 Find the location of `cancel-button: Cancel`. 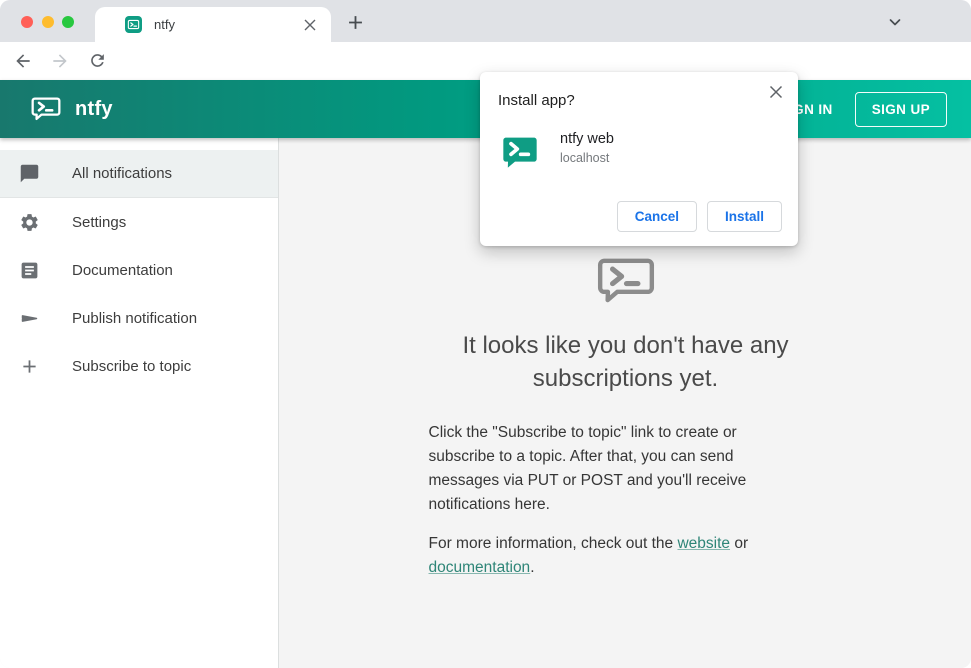

cancel-button: Cancel is located at coordinates (656, 216).